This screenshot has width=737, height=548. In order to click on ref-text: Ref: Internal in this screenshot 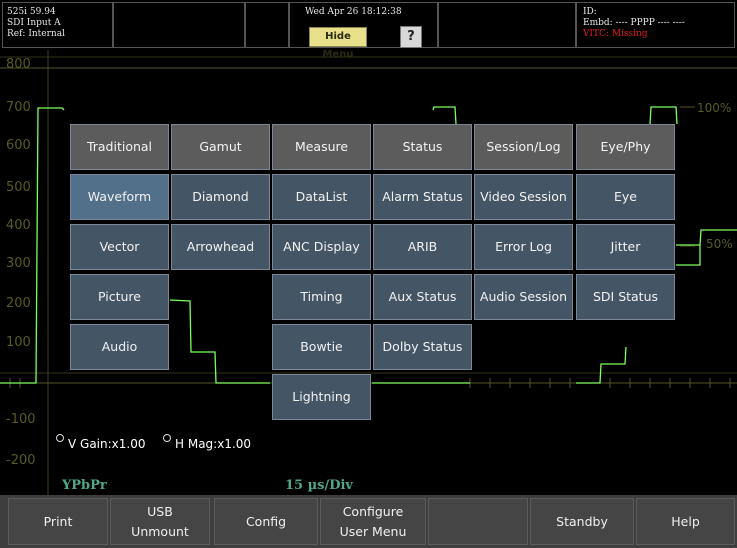, I will do `click(36, 34)`.